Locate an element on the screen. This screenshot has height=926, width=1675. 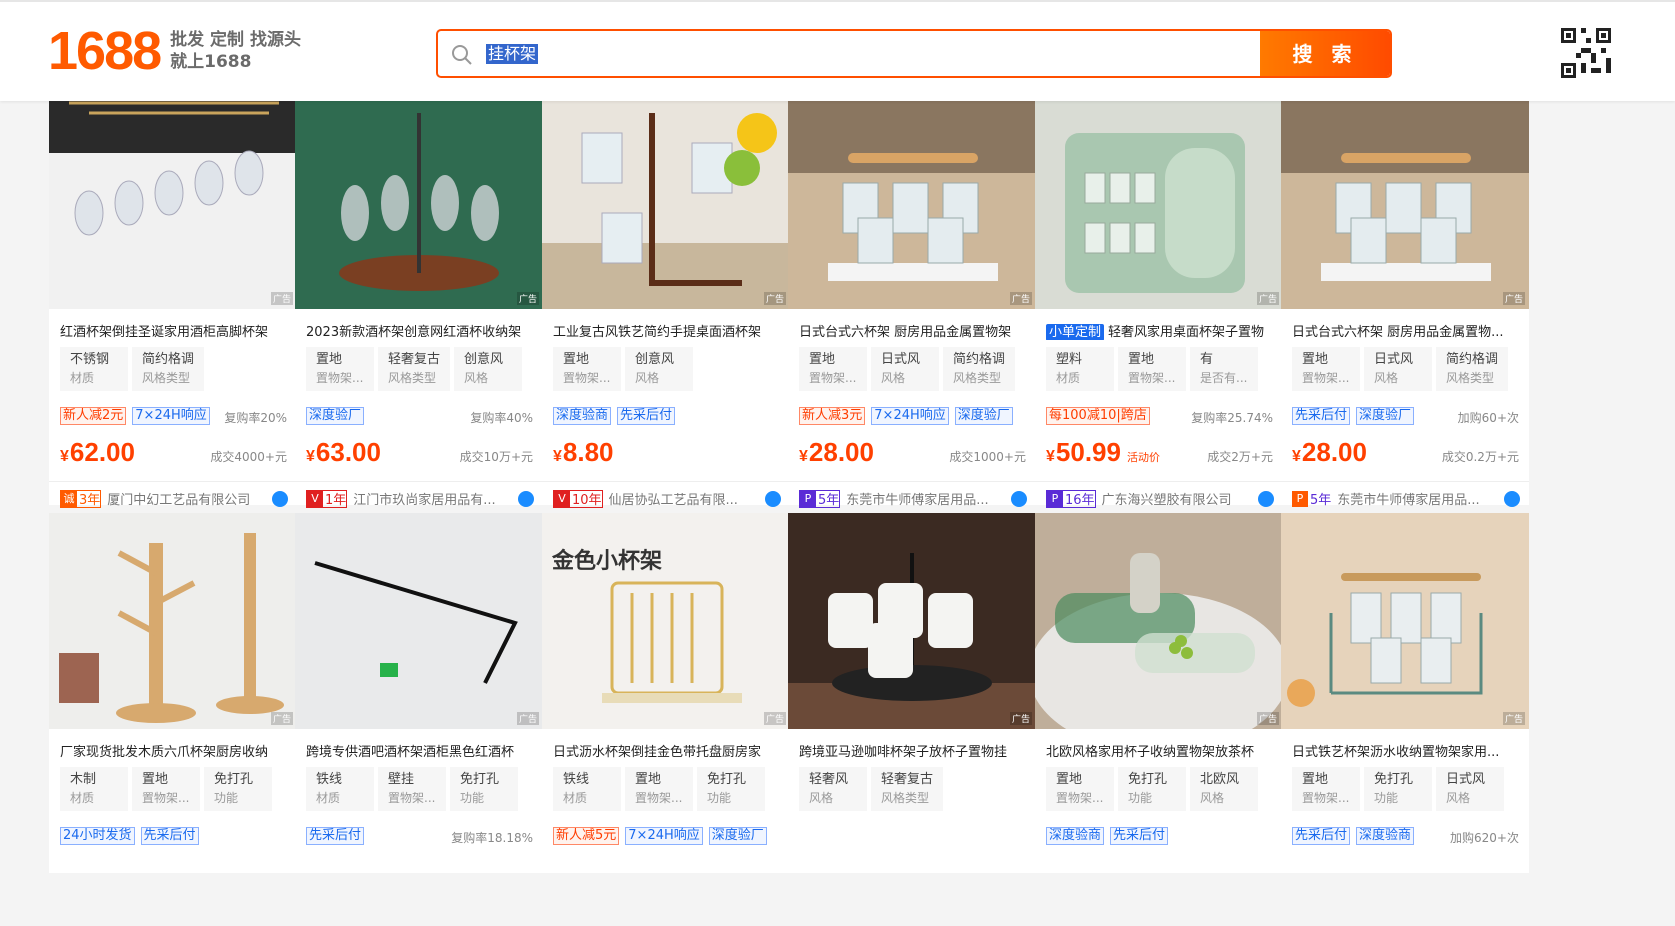
product-title: 日式台式六杯架 厨房用品金属置物架 is located at coordinates (913, 330).